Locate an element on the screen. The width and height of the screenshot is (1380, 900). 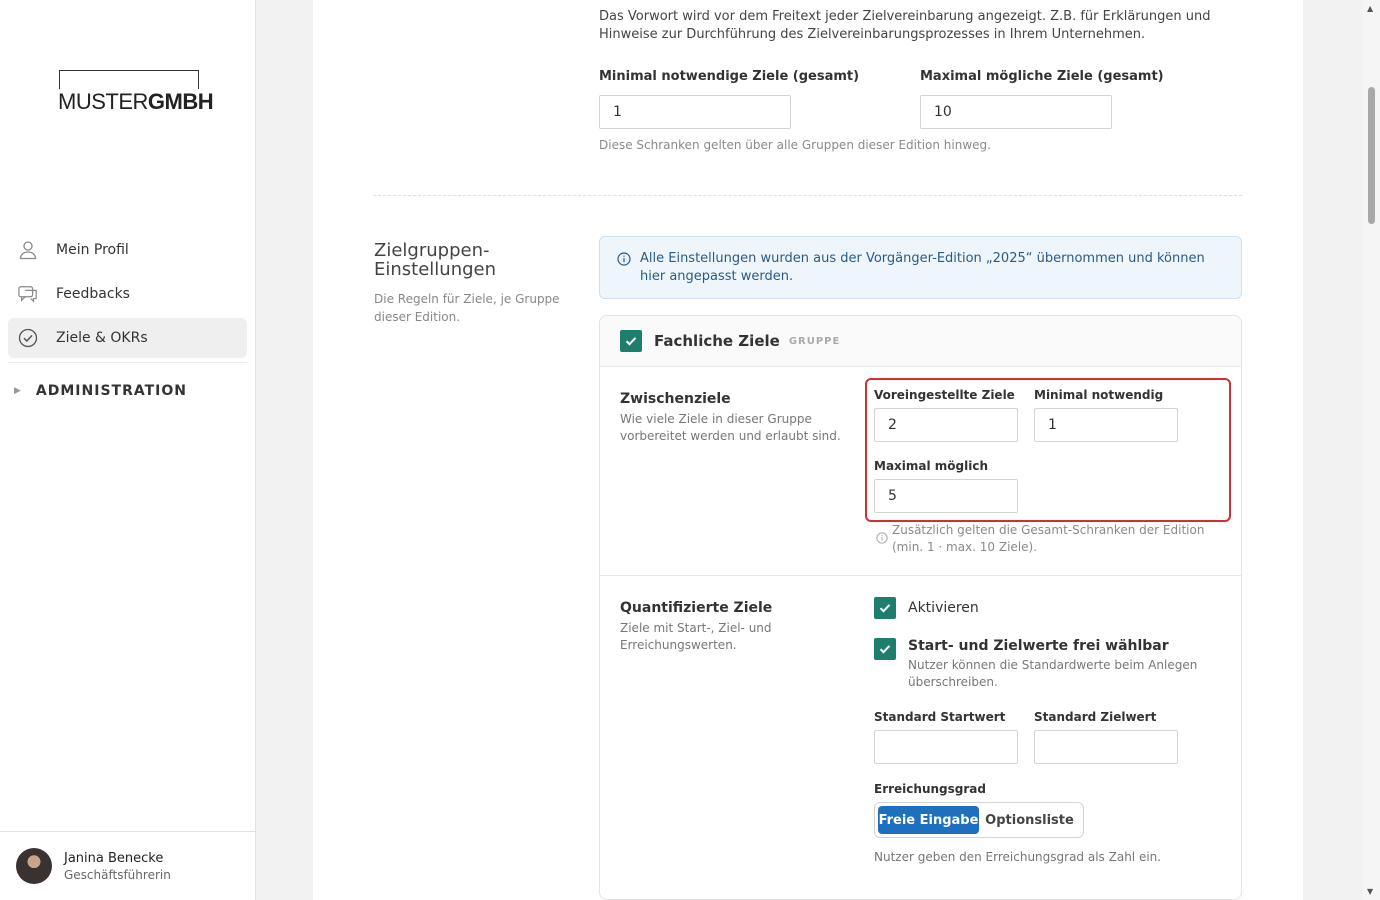
start-value-input is located at coordinates (946, 747).